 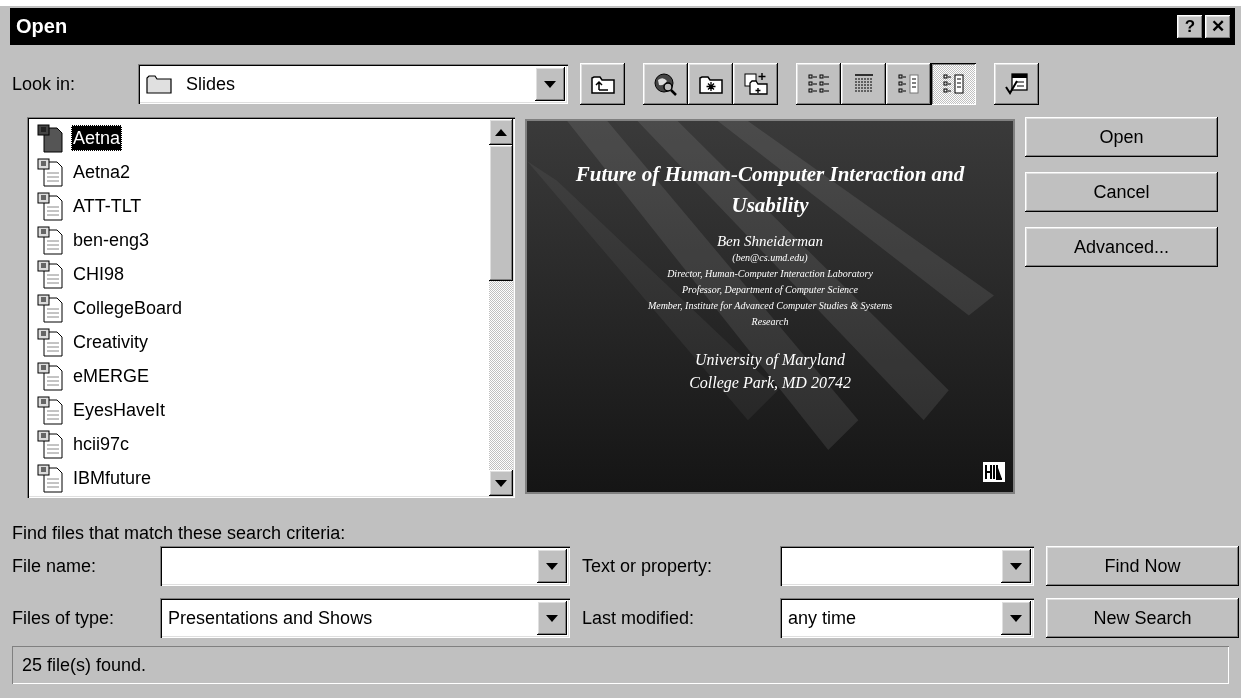 I want to click on lab-logo-icon, so click(x=994, y=472).